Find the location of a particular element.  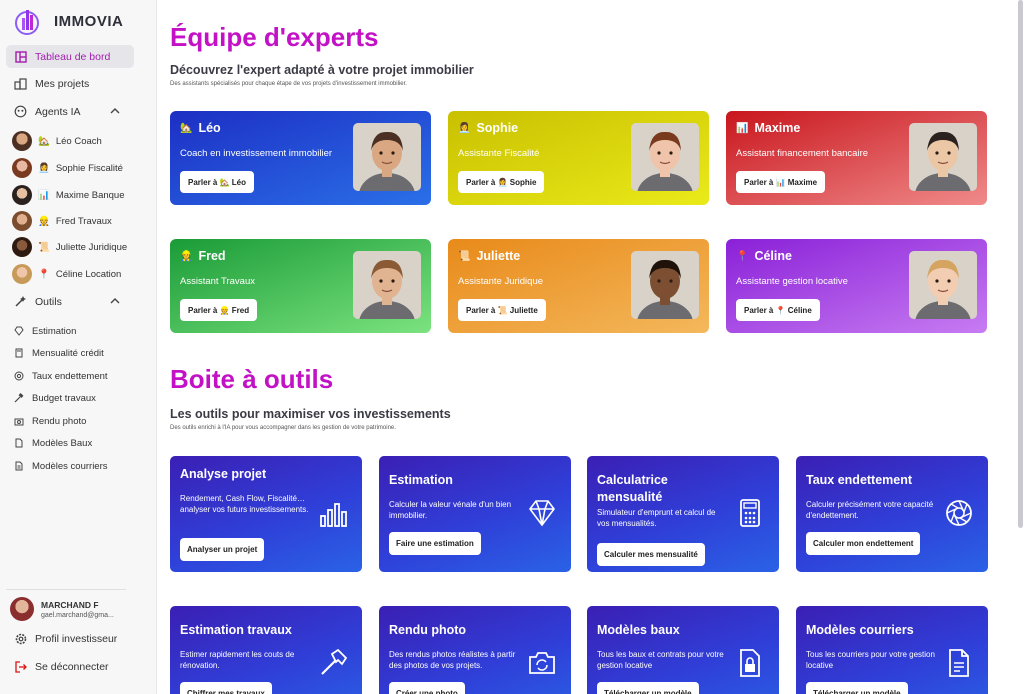

sidebar-tool-courriers: Modèles courriers is located at coordinates (61, 466).